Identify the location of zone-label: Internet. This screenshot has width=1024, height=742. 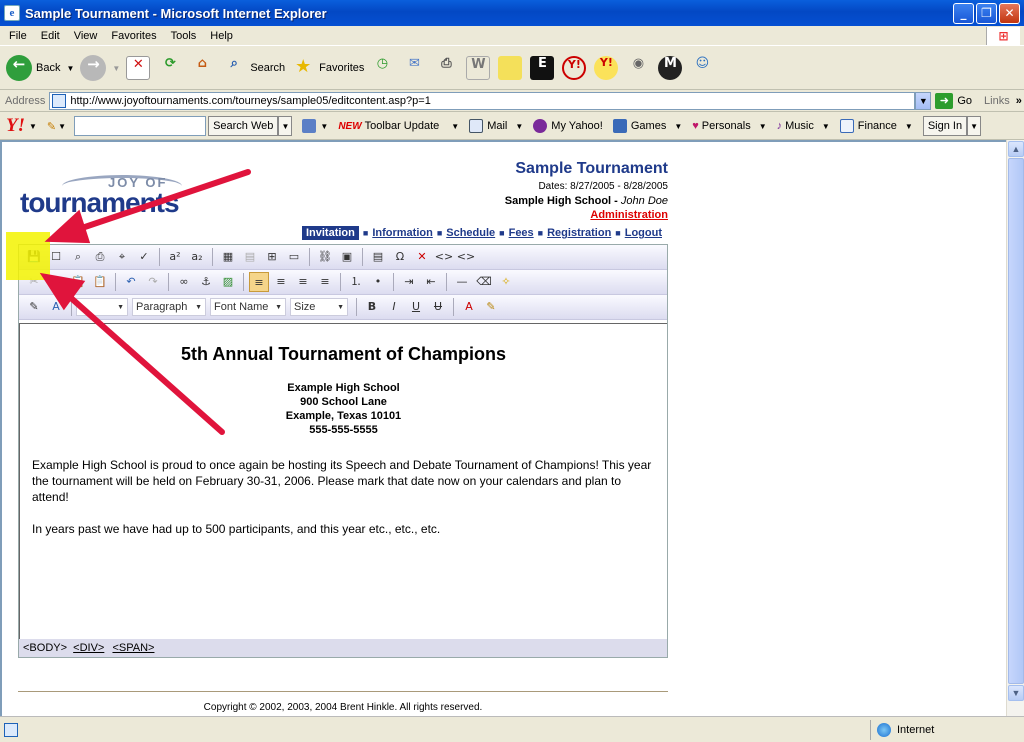
(916, 730).